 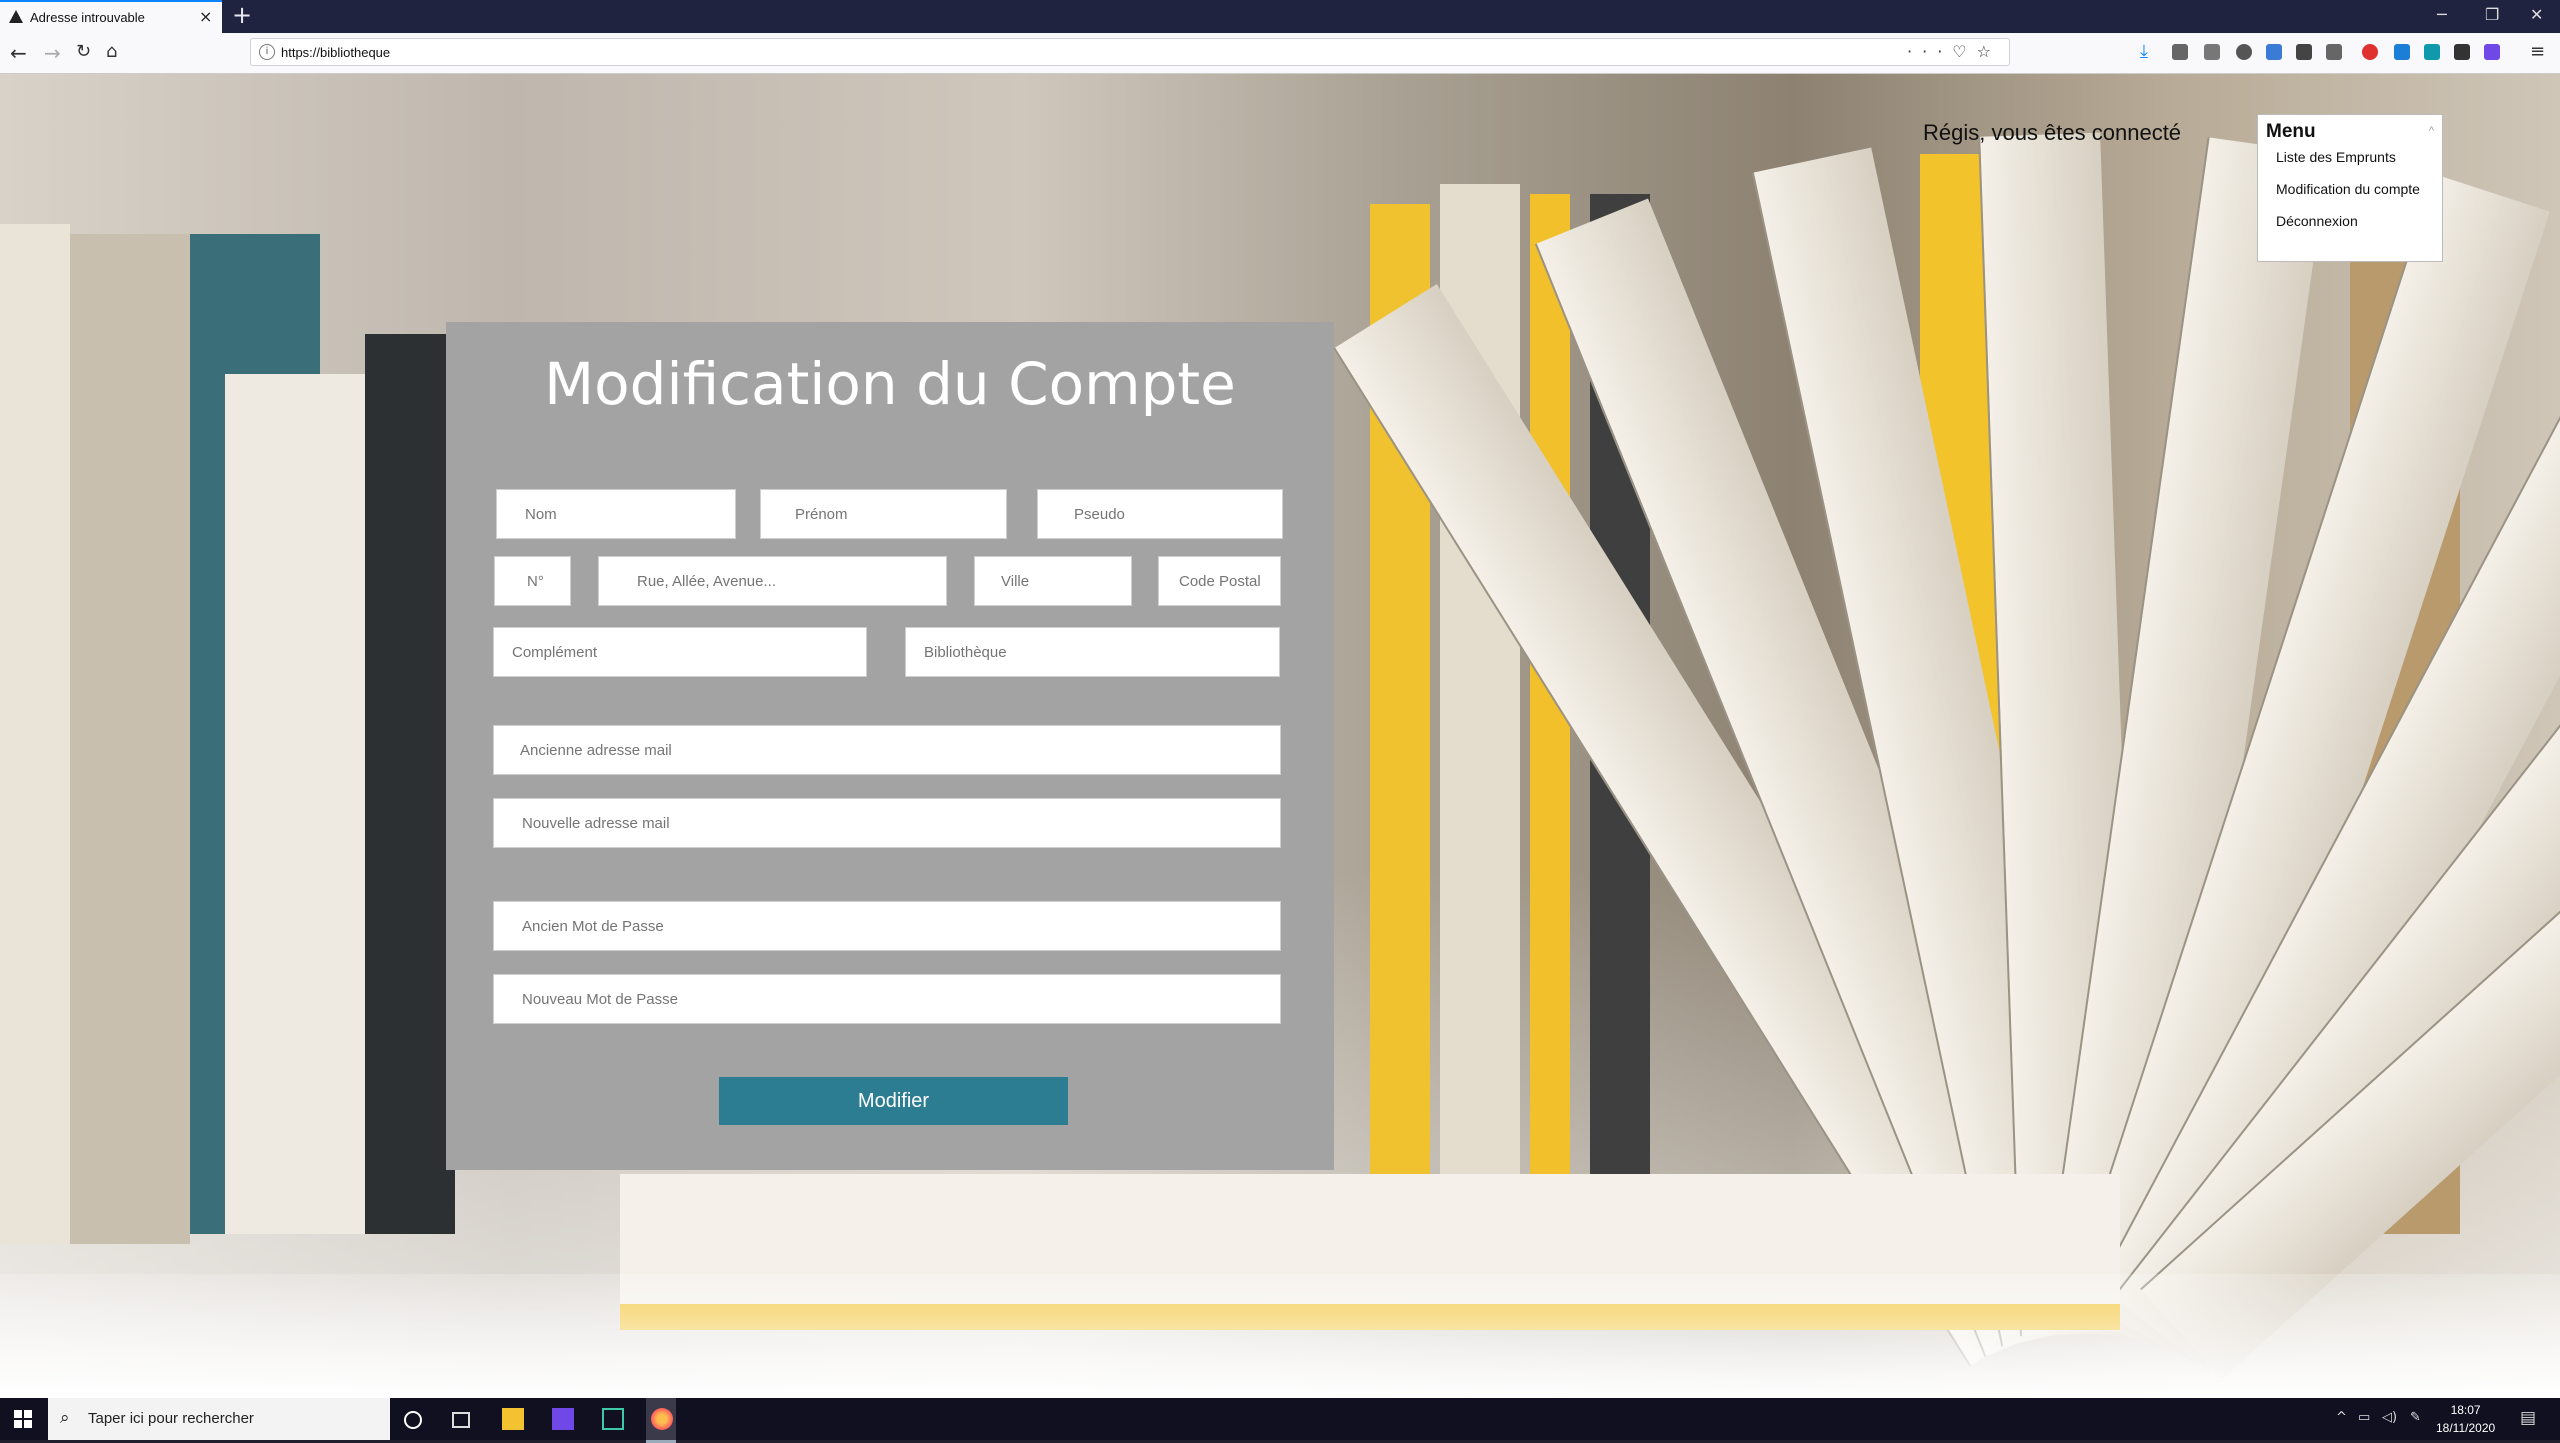 What do you see at coordinates (23, 1419) in the screenshot?
I see `windows-start-icon` at bounding box center [23, 1419].